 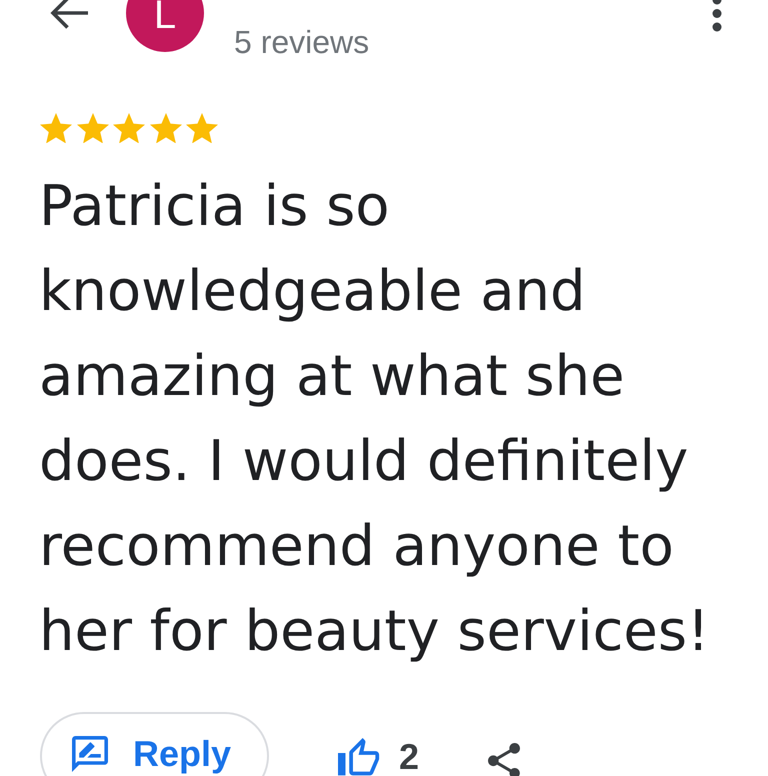 I want to click on review-count: 5 reviews, so click(x=302, y=42).